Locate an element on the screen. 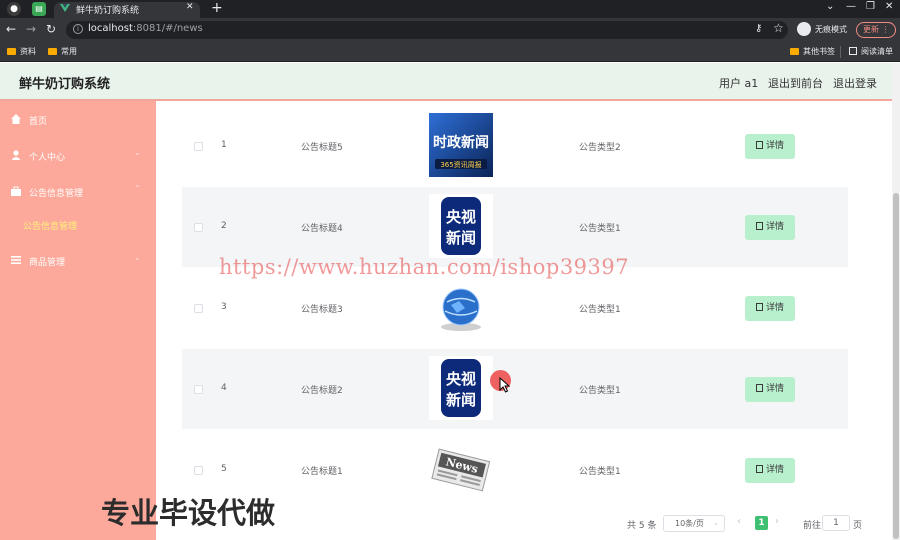  back-icon: ← is located at coordinates (11, 29).